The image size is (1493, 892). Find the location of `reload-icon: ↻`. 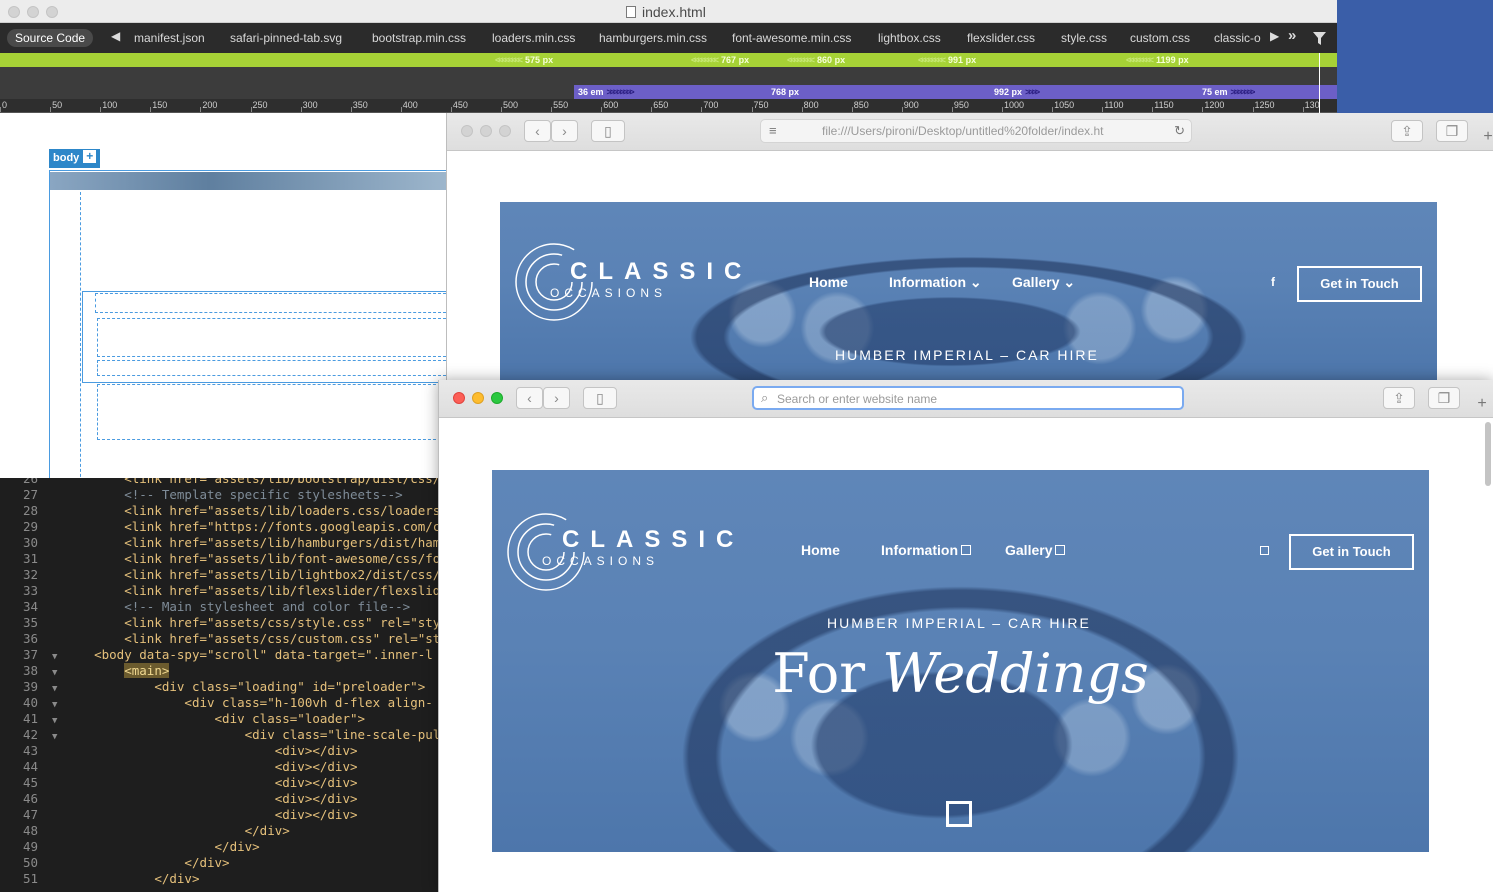

reload-icon: ↻ is located at coordinates (1179, 131).